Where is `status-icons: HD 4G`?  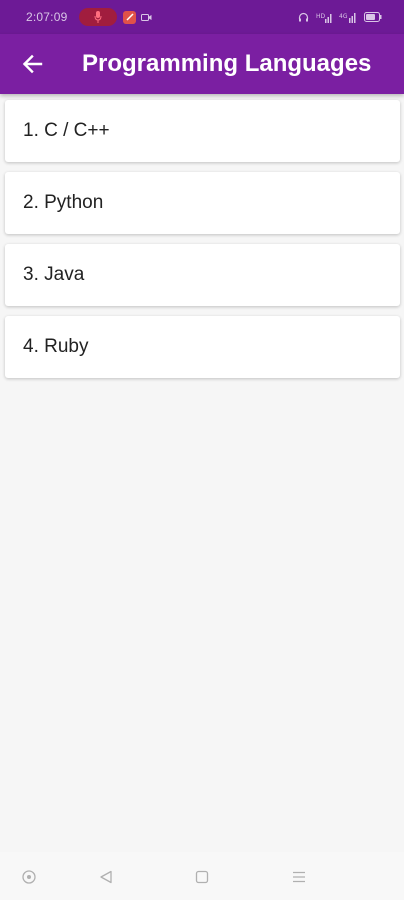 status-icons: HD 4G is located at coordinates (340, 17).